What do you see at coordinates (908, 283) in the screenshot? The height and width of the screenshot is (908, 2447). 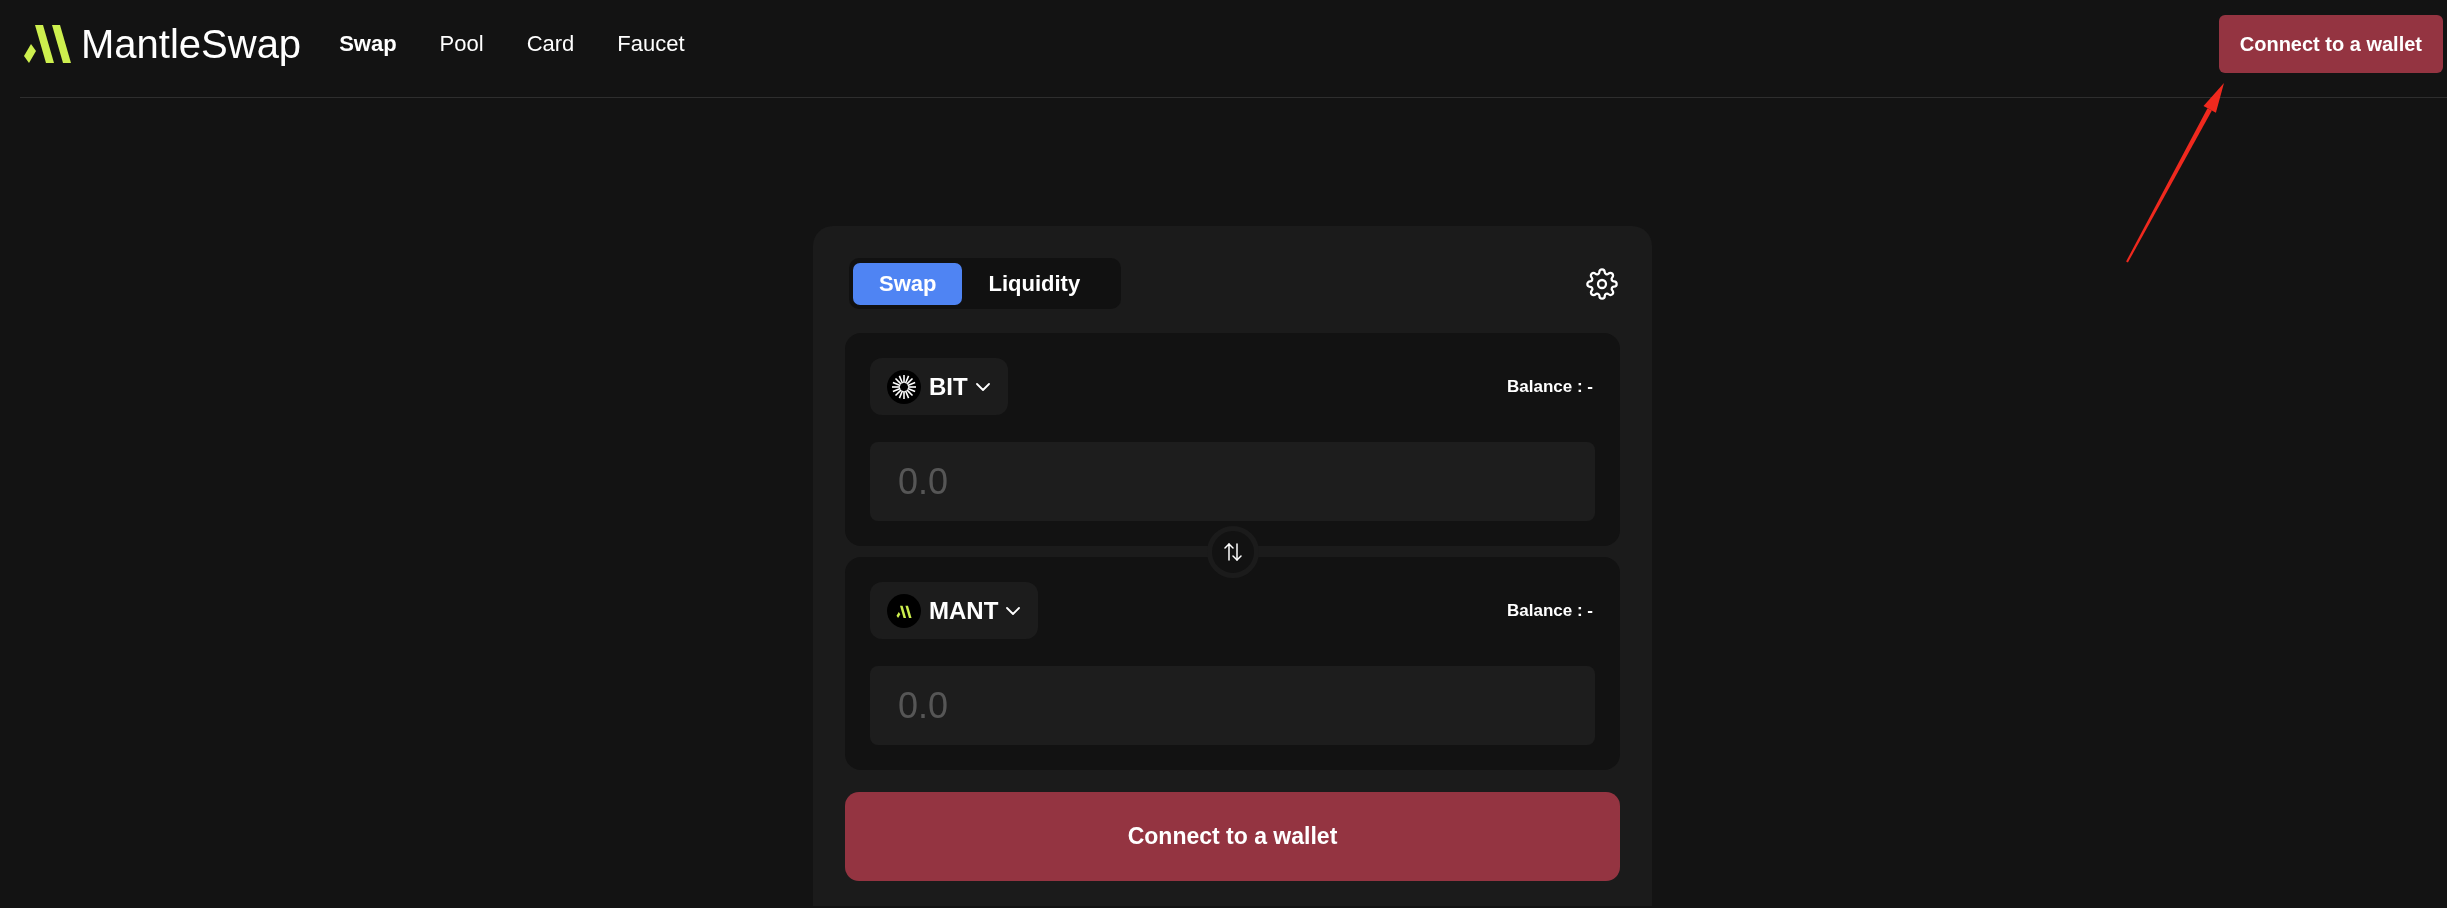 I see `tab: Swap` at bounding box center [908, 283].